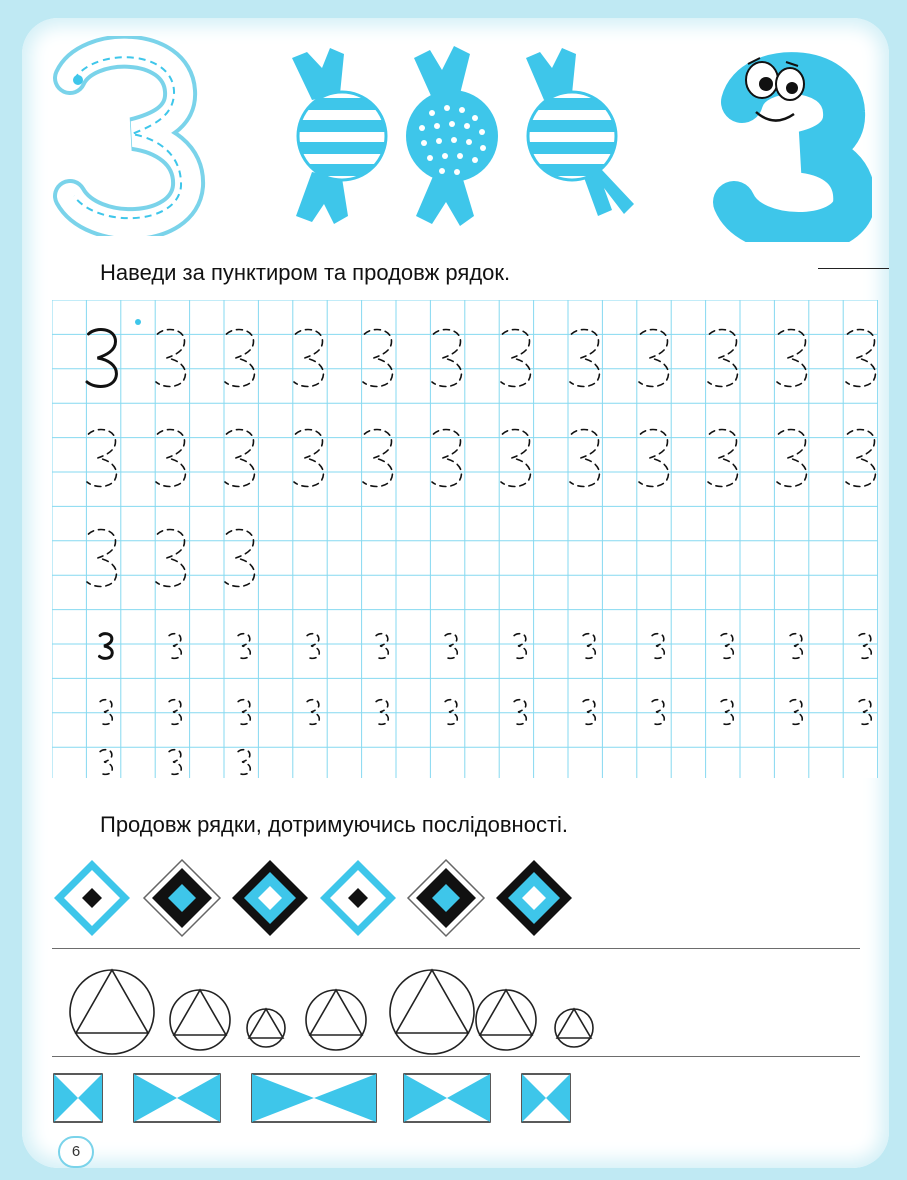 The width and height of the screenshot is (907, 1180). I want to click on traced-digit-three-icon, so click(129, 136).